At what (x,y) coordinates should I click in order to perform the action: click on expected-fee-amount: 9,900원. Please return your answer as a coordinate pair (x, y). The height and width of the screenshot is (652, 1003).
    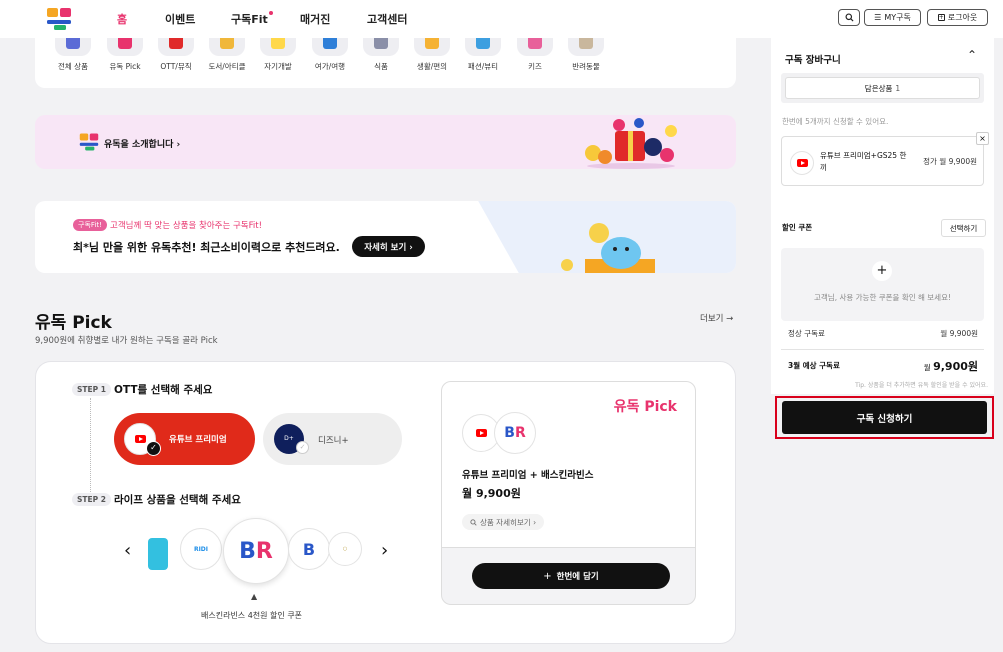
    Looking at the image, I should click on (955, 366).